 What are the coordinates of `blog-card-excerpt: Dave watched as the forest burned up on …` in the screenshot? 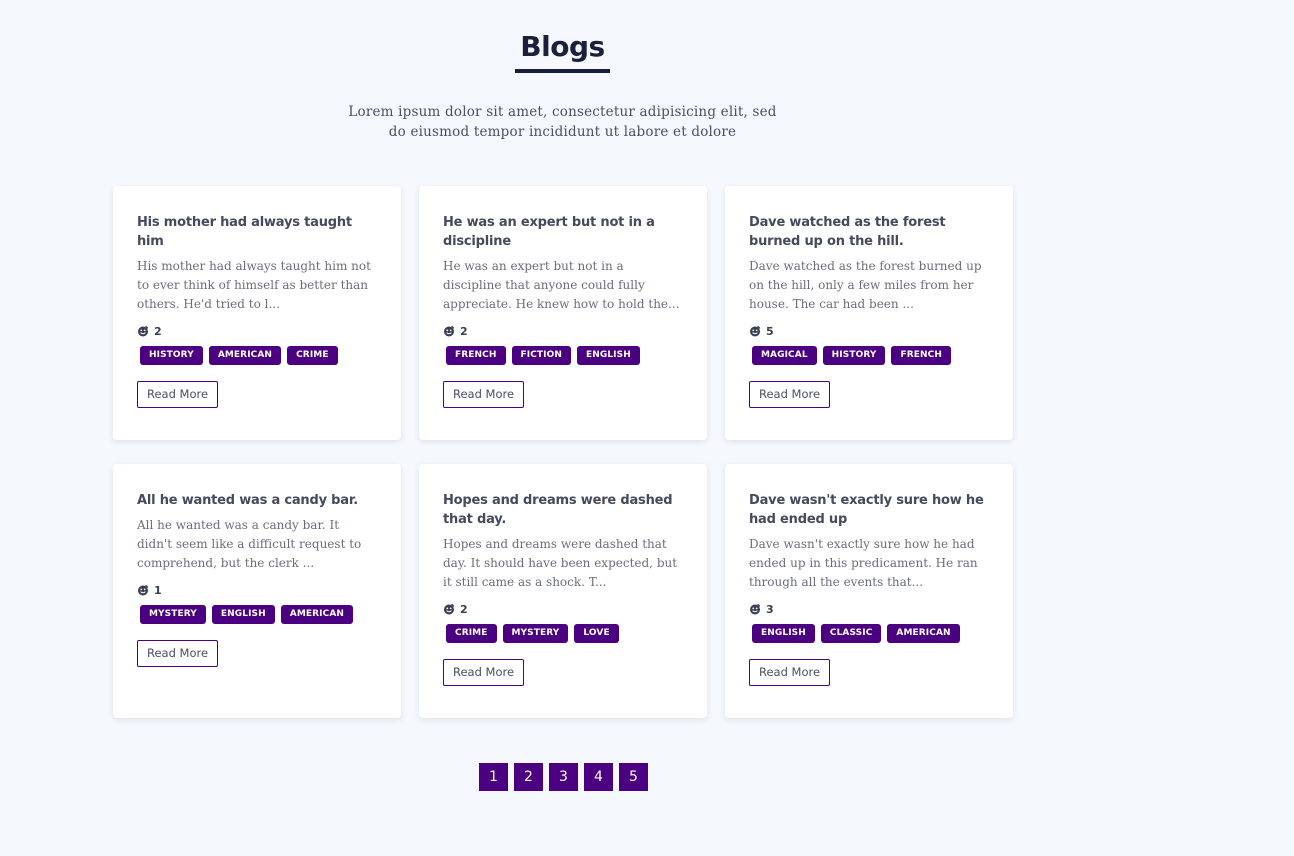 It's located at (865, 285).